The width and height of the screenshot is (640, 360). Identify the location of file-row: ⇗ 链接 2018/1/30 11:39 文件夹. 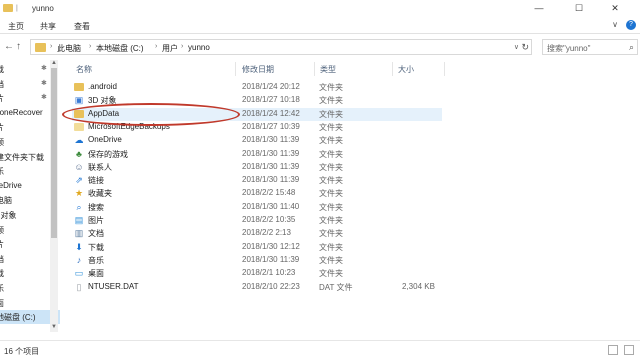
(257, 180).